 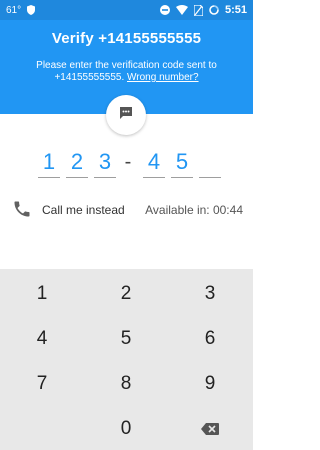 I want to click on key-6: 6, so click(x=210, y=338).